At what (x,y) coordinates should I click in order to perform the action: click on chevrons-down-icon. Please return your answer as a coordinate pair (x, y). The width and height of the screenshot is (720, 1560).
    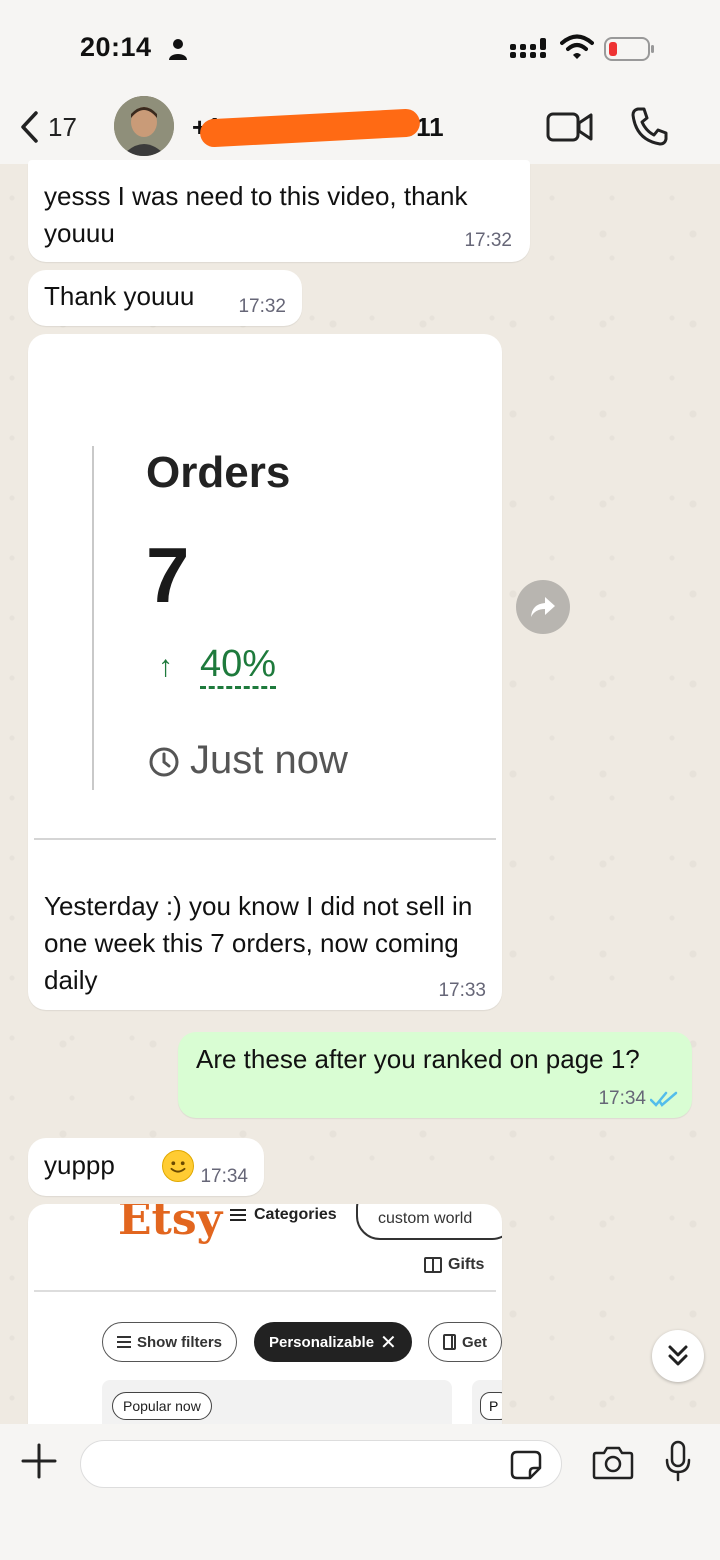
    Looking at the image, I should click on (678, 1355).